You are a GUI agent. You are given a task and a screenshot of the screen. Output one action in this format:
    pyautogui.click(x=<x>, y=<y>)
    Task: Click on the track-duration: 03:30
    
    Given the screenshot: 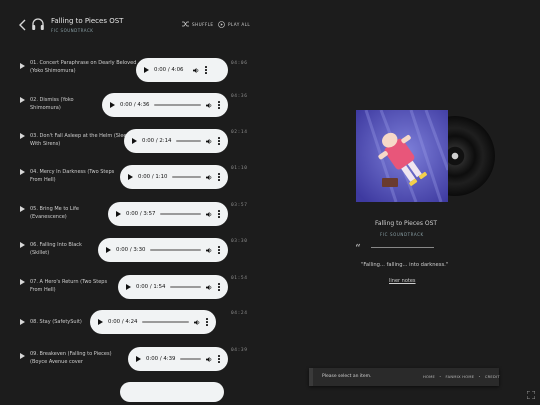 What is the action you would take?
    pyautogui.click(x=239, y=241)
    